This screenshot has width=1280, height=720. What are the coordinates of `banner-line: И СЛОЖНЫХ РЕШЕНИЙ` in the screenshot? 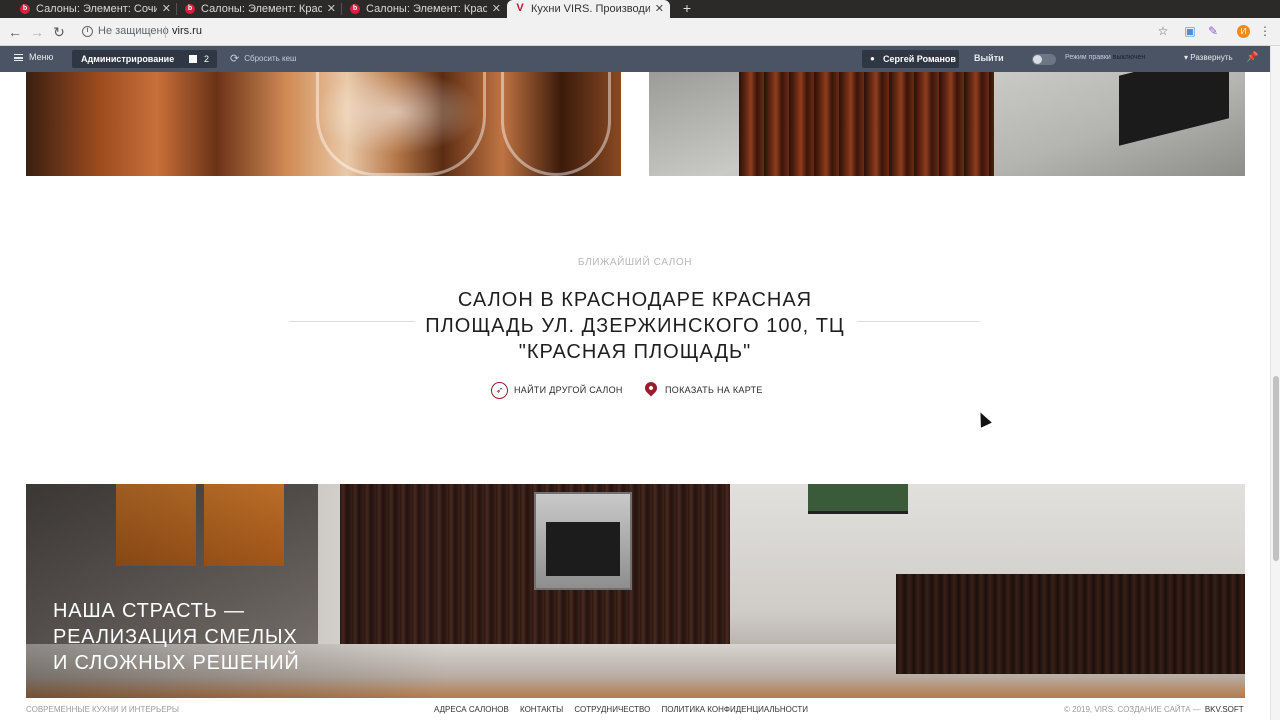 It's located at (176, 663).